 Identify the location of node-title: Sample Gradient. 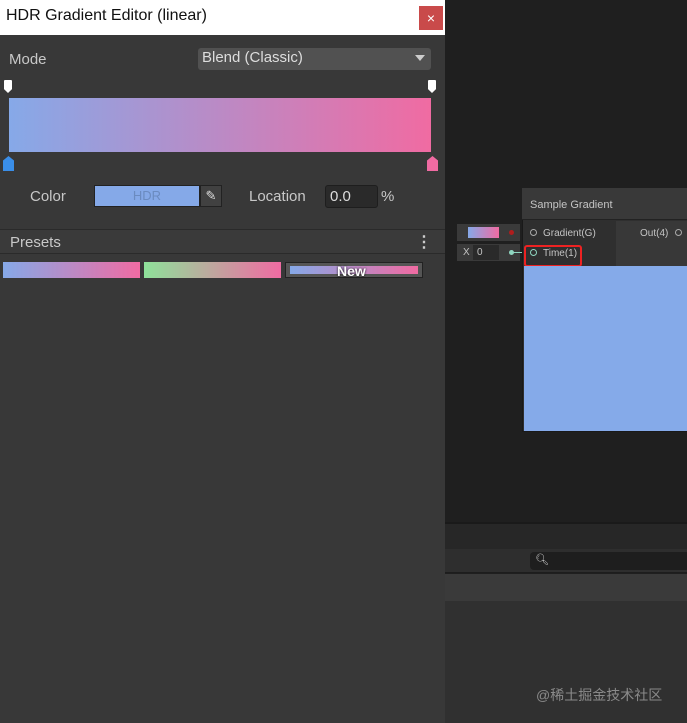
(571, 205).